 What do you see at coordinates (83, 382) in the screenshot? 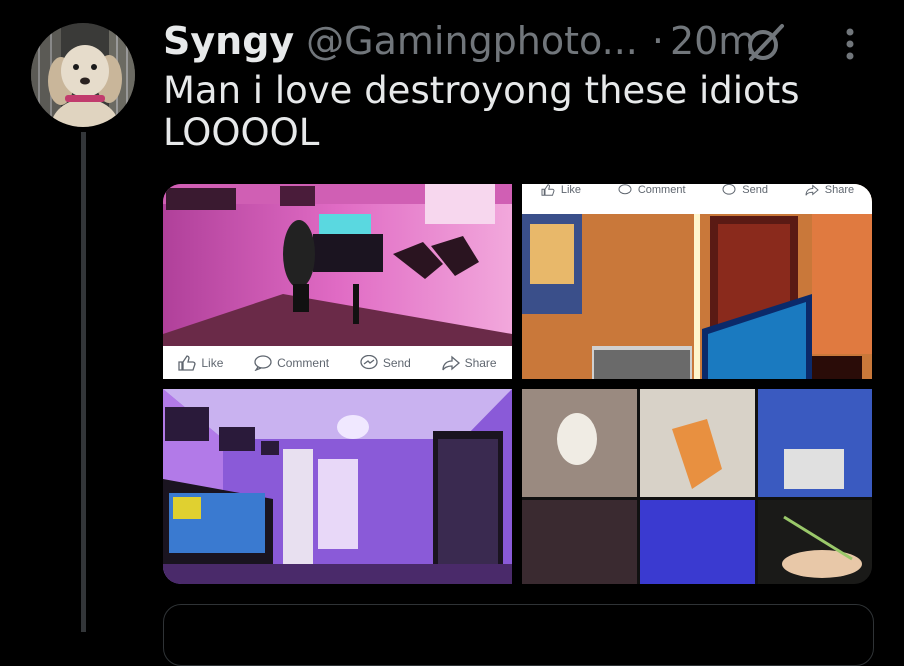
I see `thread-line` at bounding box center [83, 382].